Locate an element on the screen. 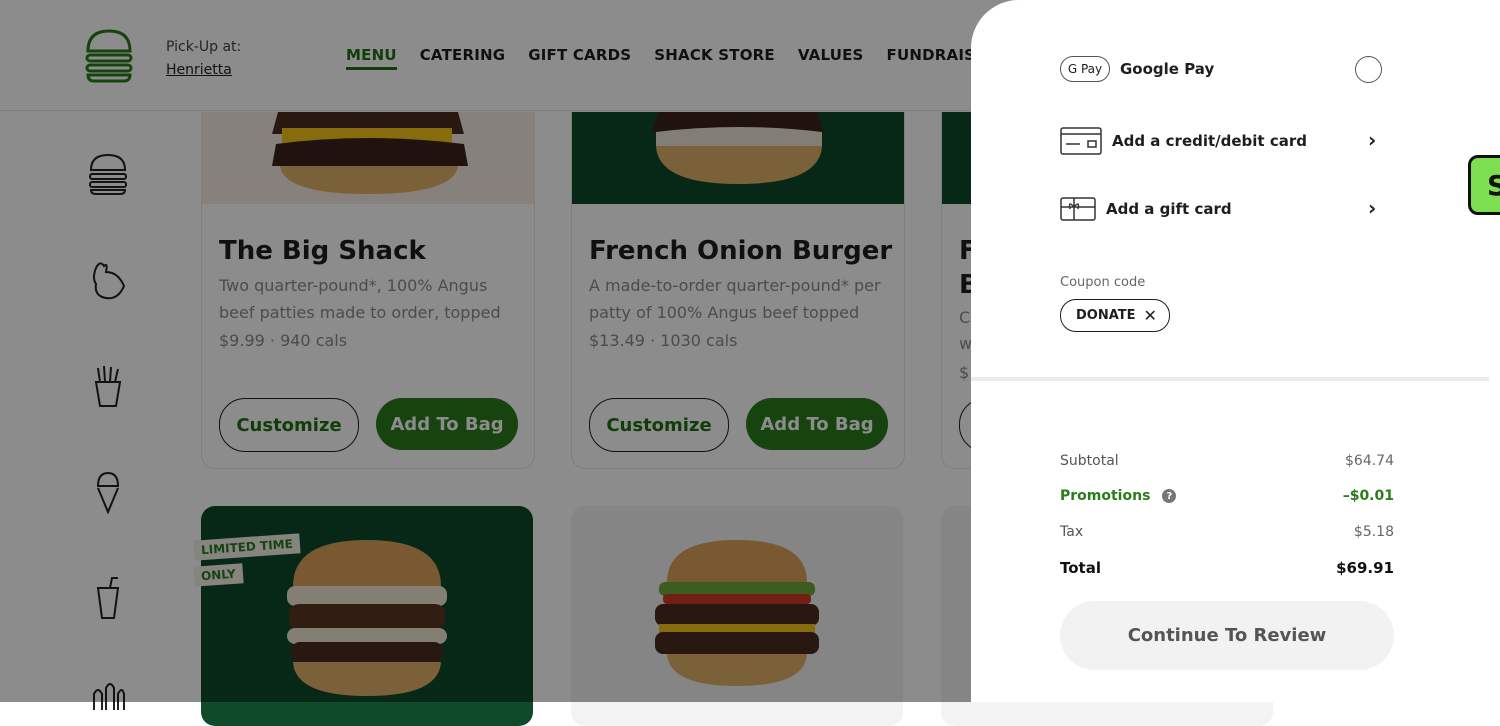 Image resolution: width=1500 pixels, height=726 pixels. add-gift-card-option: Add a gift card is located at coordinates (1146, 209).